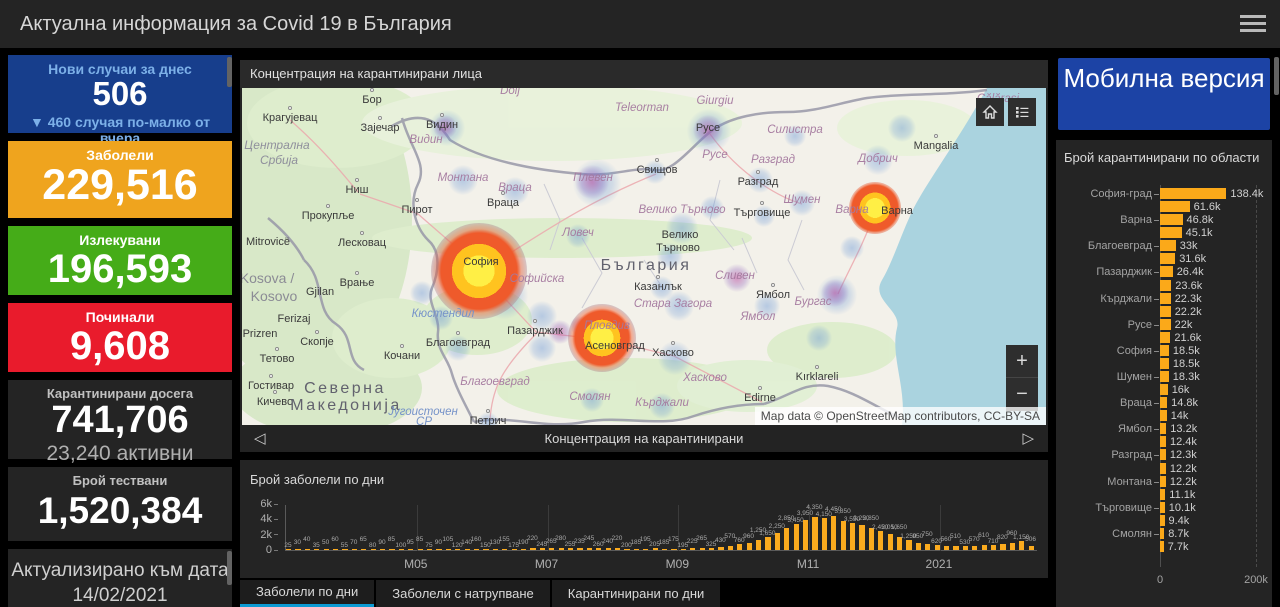  I want to click on region-bar-row: 14k, so click(1164, 415).